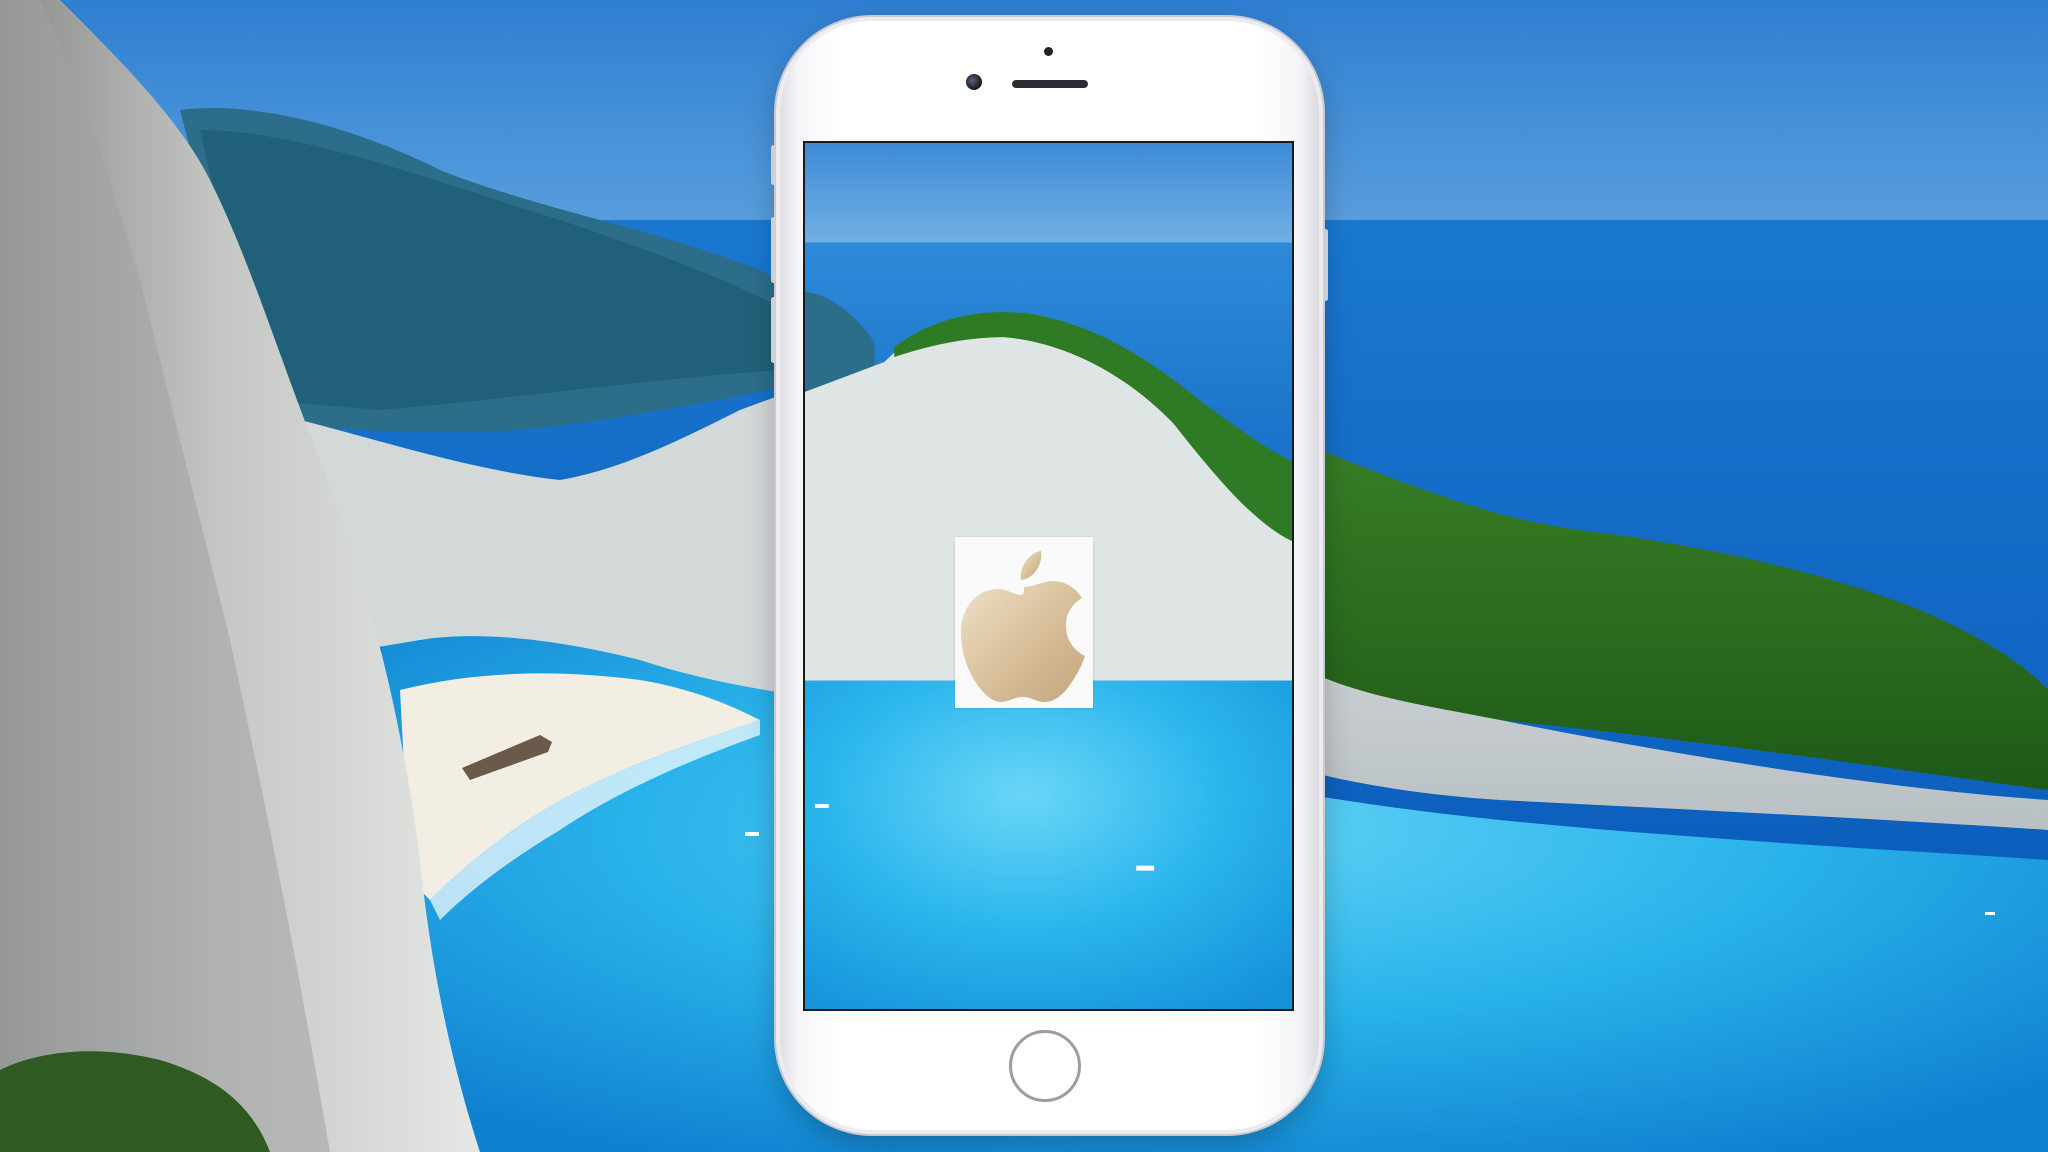 The width and height of the screenshot is (2048, 1152). What do you see at coordinates (1045, 1066) in the screenshot?
I see `home-button-icon` at bounding box center [1045, 1066].